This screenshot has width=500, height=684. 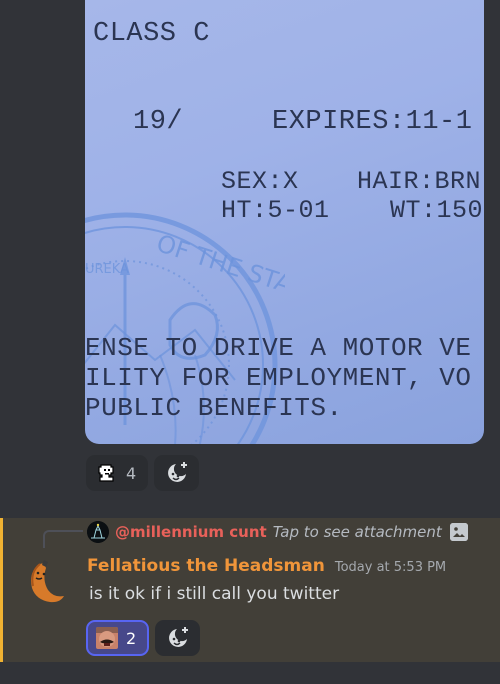 What do you see at coordinates (458, 532) in the screenshot?
I see `image-icon` at bounding box center [458, 532].